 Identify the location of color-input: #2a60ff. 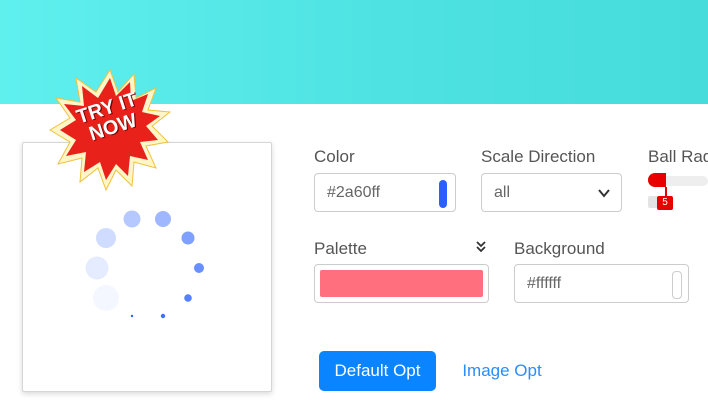
(385, 192).